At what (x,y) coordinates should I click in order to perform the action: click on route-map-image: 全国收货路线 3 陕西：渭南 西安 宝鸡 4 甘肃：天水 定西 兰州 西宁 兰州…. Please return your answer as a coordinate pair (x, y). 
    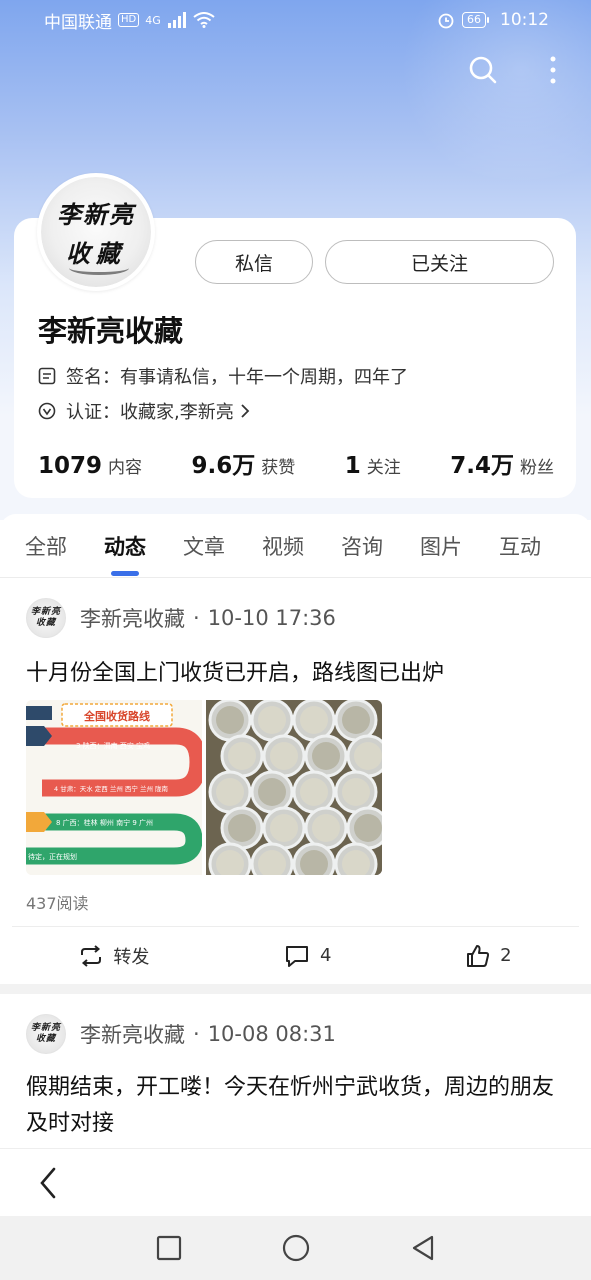
    Looking at the image, I should click on (114, 787).